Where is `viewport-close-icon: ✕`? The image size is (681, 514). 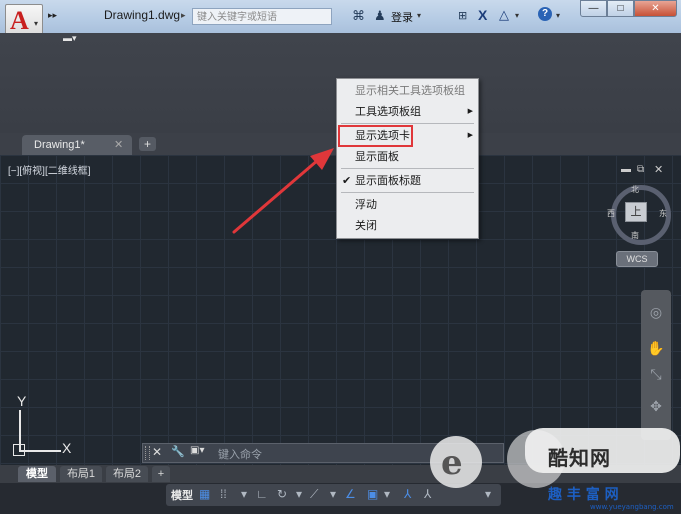 viewport-close-icon: ✕ is located at coordinates (658, 169).